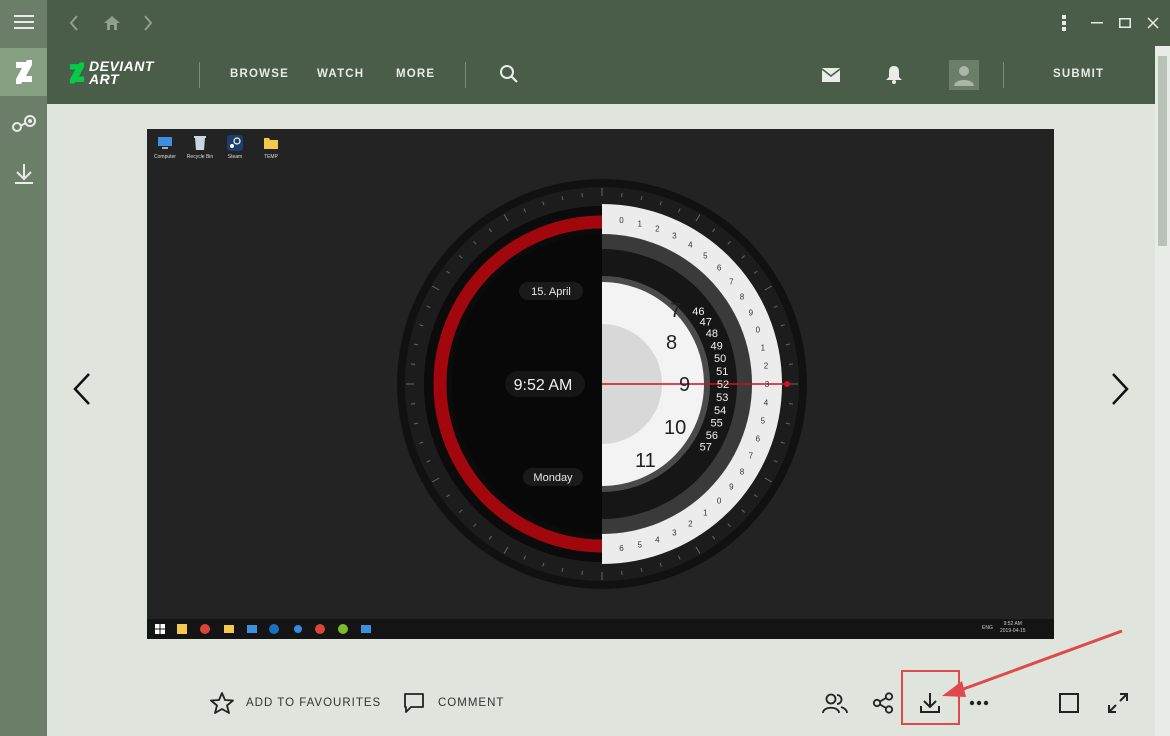 Image resolution: width=1170 pixels, height=736 pixels. I want to click on hour-label: 9, so click(684, 385).